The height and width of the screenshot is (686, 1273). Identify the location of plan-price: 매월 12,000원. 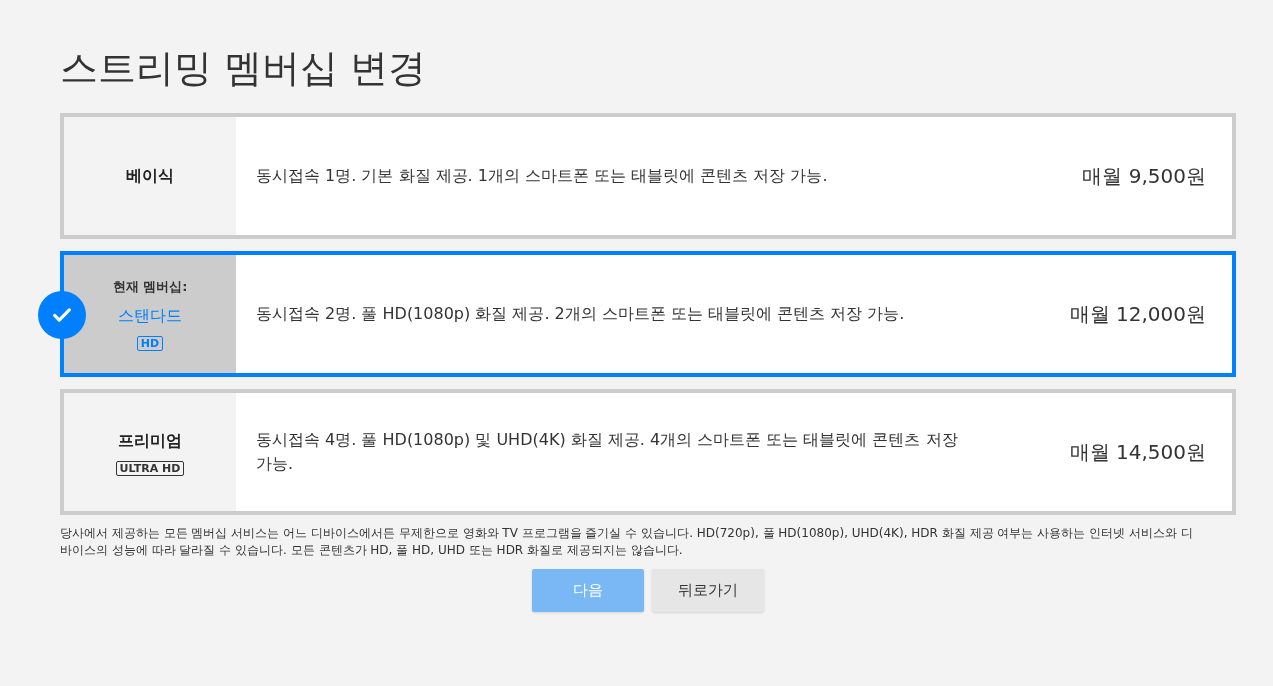
(1137, 314).